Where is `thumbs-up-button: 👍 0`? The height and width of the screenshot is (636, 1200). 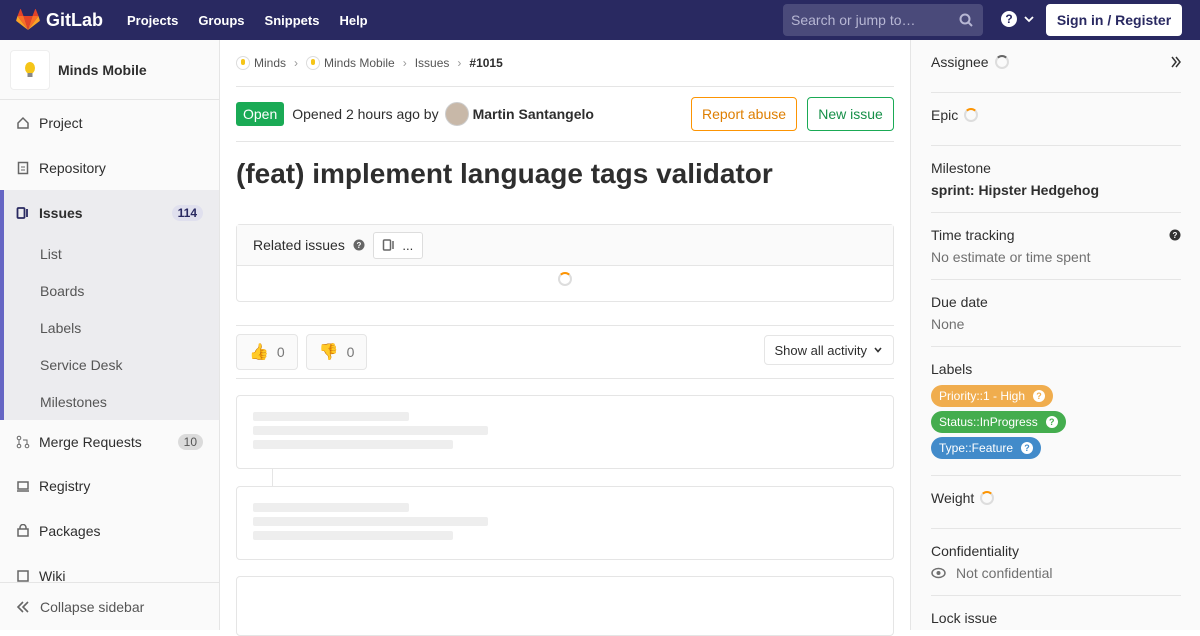 thumbs-up-button: 👍 0 is located at coordinates (267, 352).